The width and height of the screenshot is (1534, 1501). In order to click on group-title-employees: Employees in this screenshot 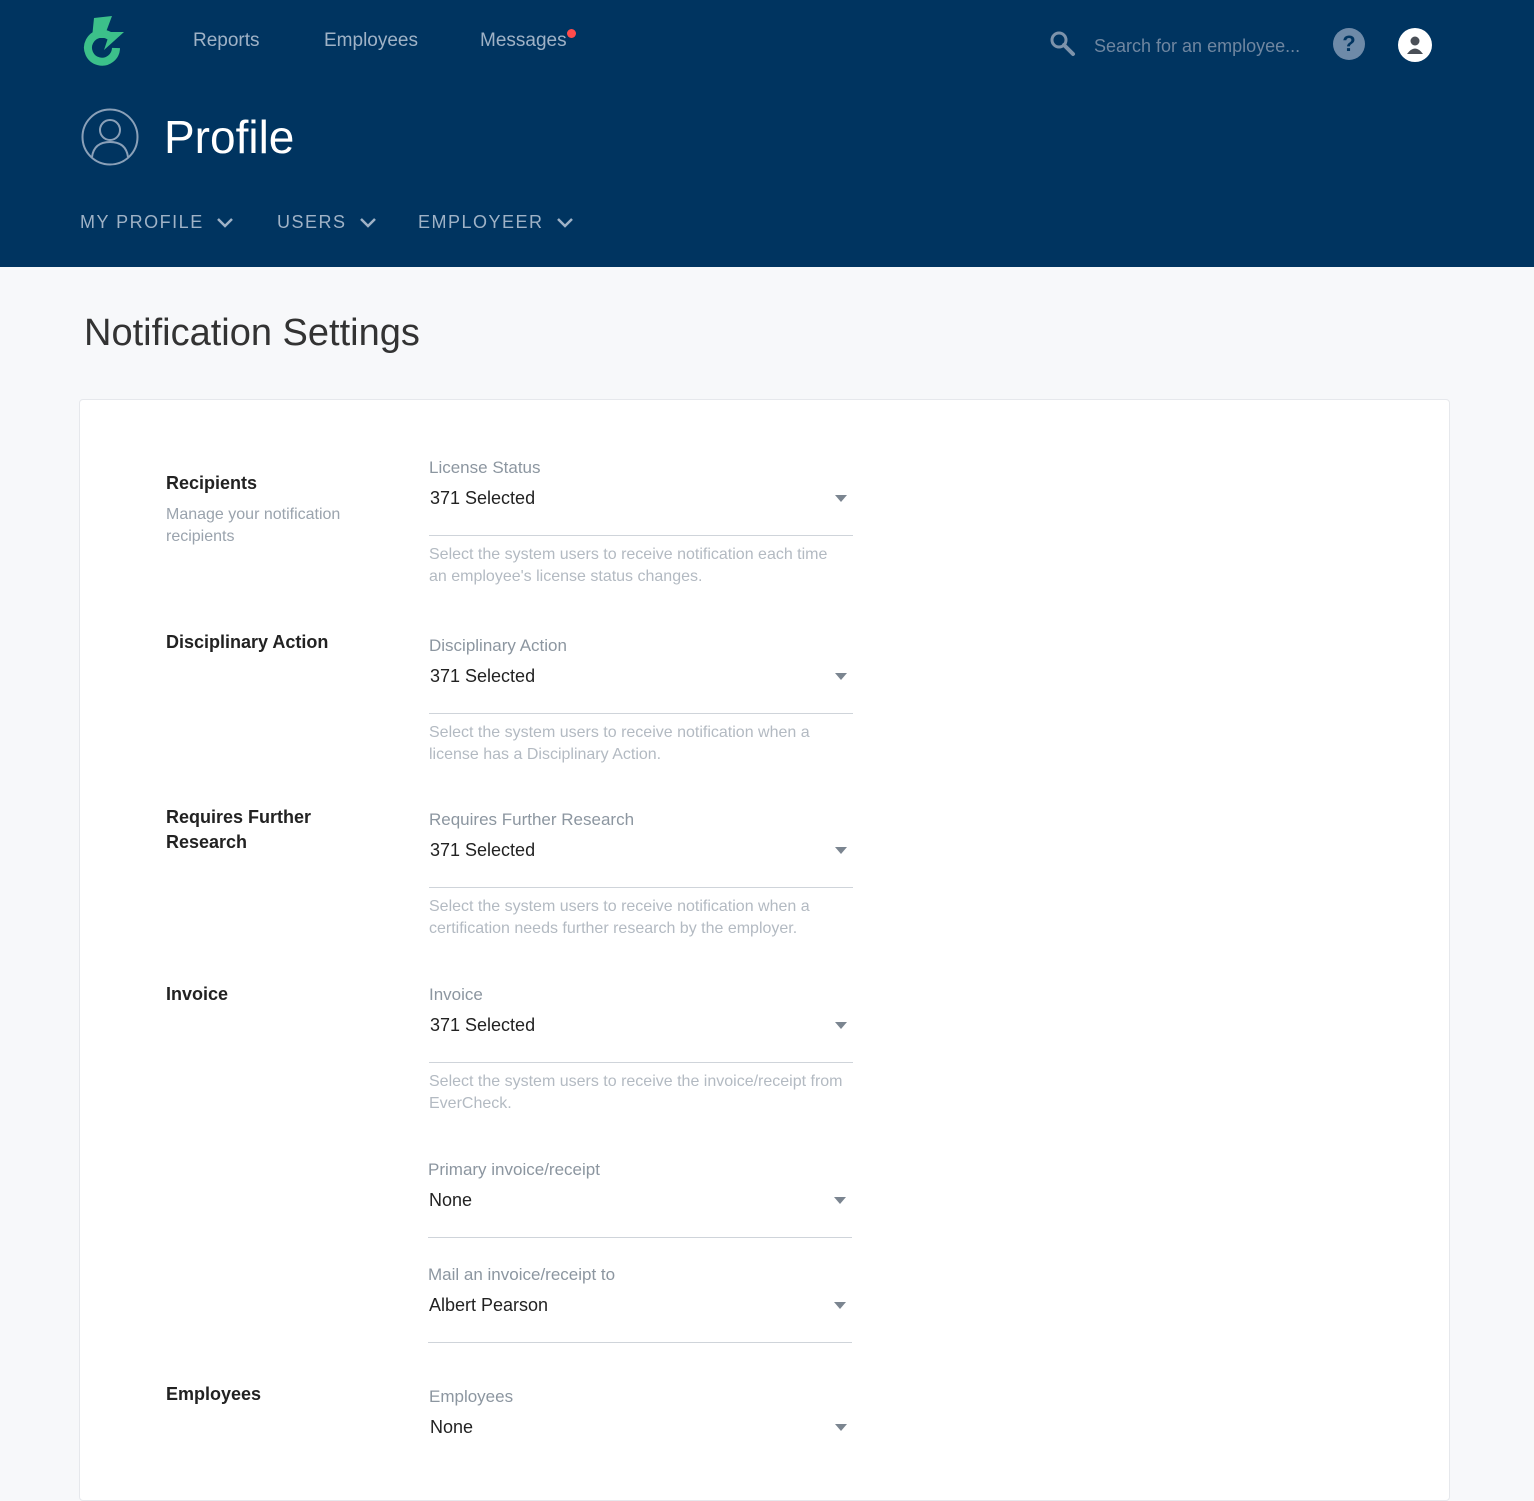, I will do `click(214, 1394)`.